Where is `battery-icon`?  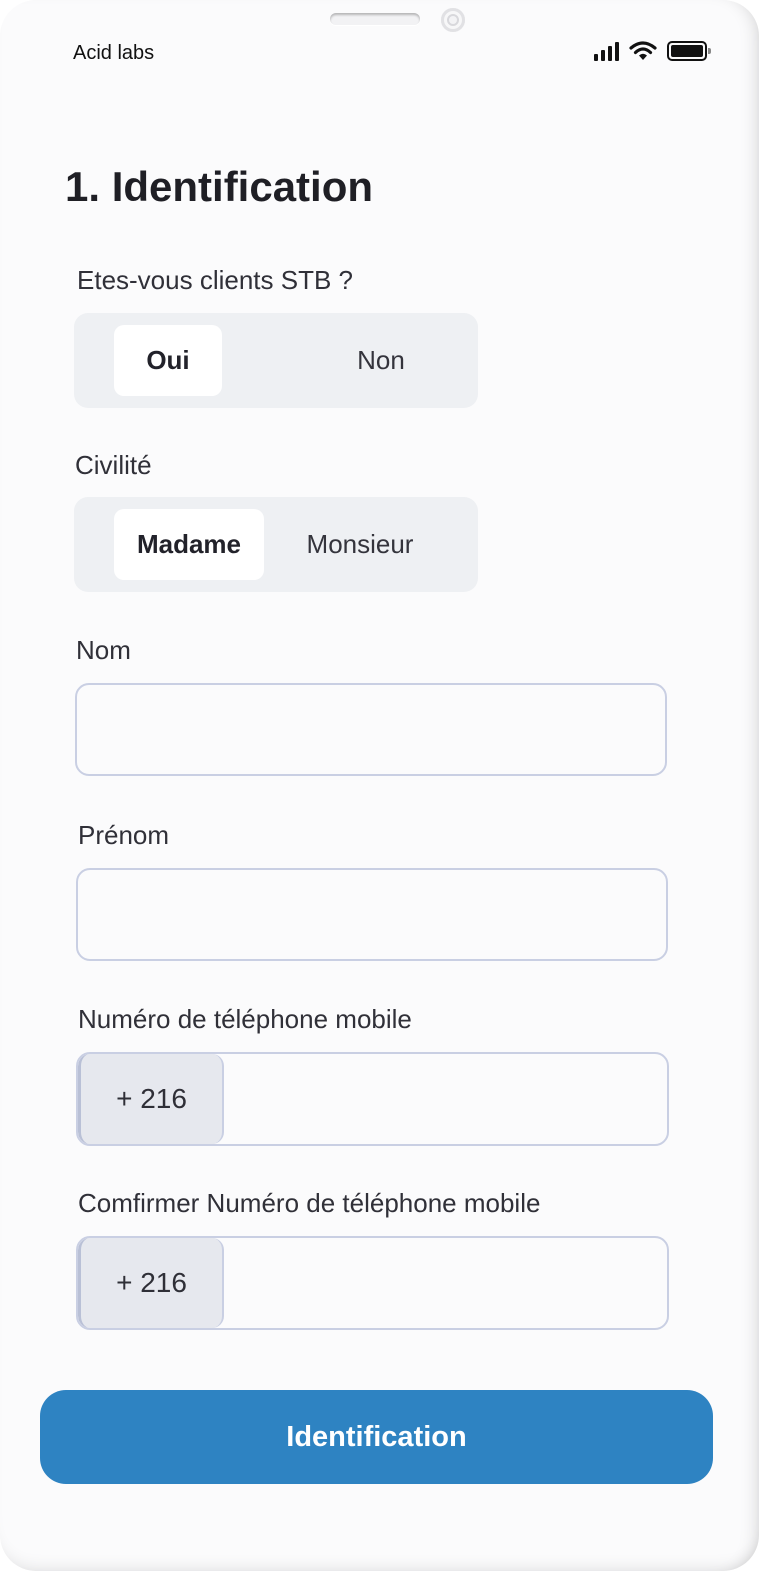
battery-icon is located at coordinates (689, 51).